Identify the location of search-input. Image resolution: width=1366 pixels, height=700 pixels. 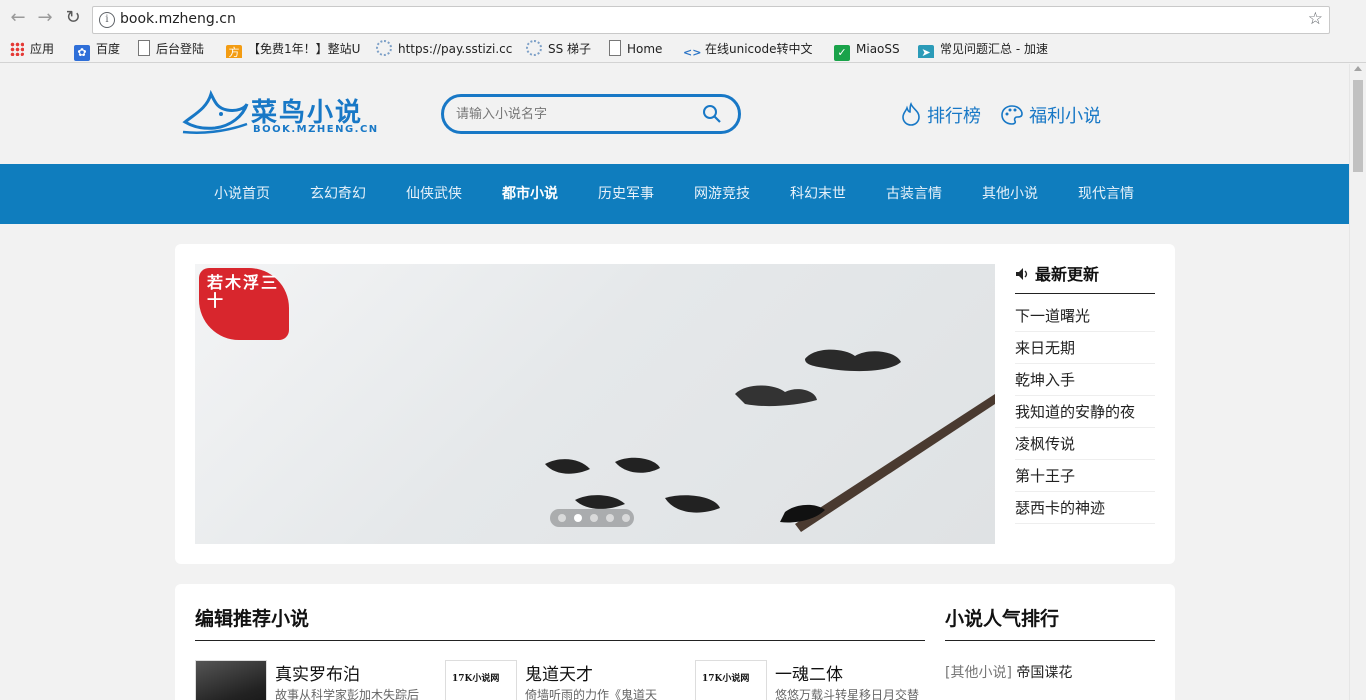
(576, 114).